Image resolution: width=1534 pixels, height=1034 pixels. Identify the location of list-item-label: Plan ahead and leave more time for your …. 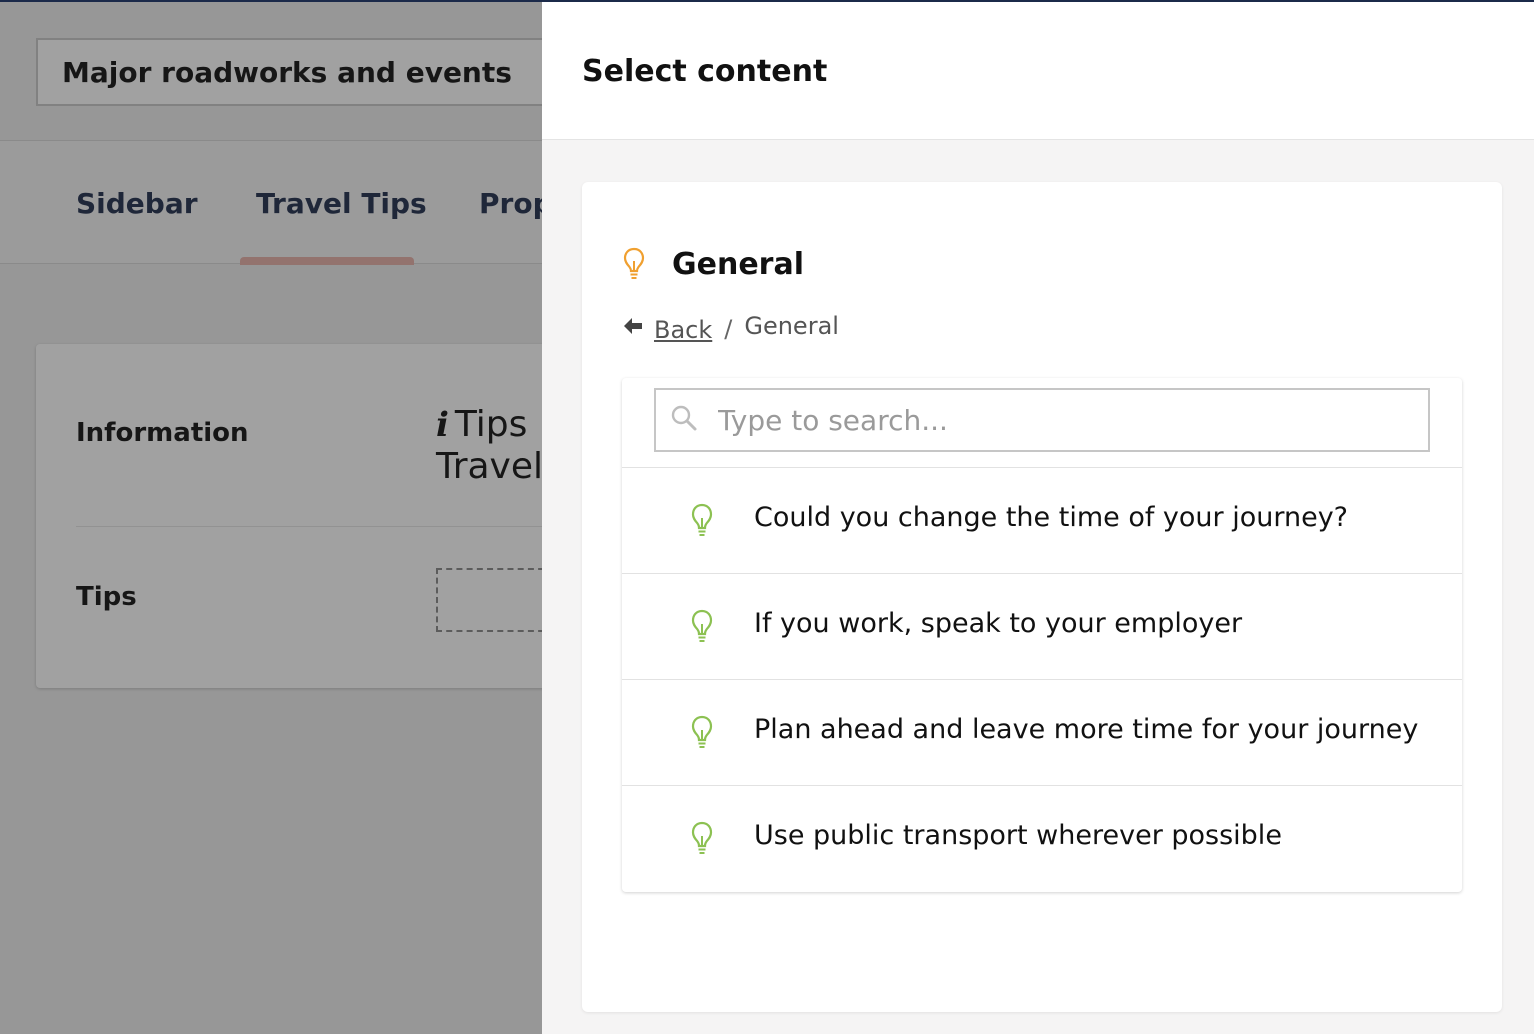
(1086, 729).